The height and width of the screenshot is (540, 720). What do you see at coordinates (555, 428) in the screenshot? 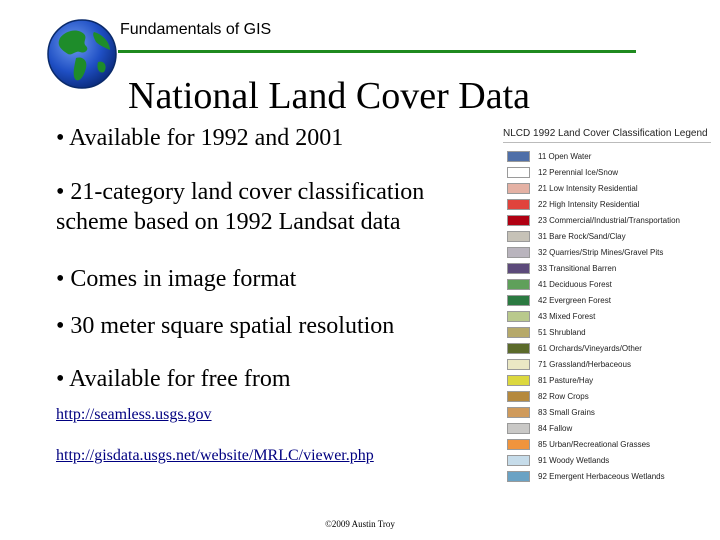
I see `legend-label: 84 Fallow` at bounding box center [555, 428].